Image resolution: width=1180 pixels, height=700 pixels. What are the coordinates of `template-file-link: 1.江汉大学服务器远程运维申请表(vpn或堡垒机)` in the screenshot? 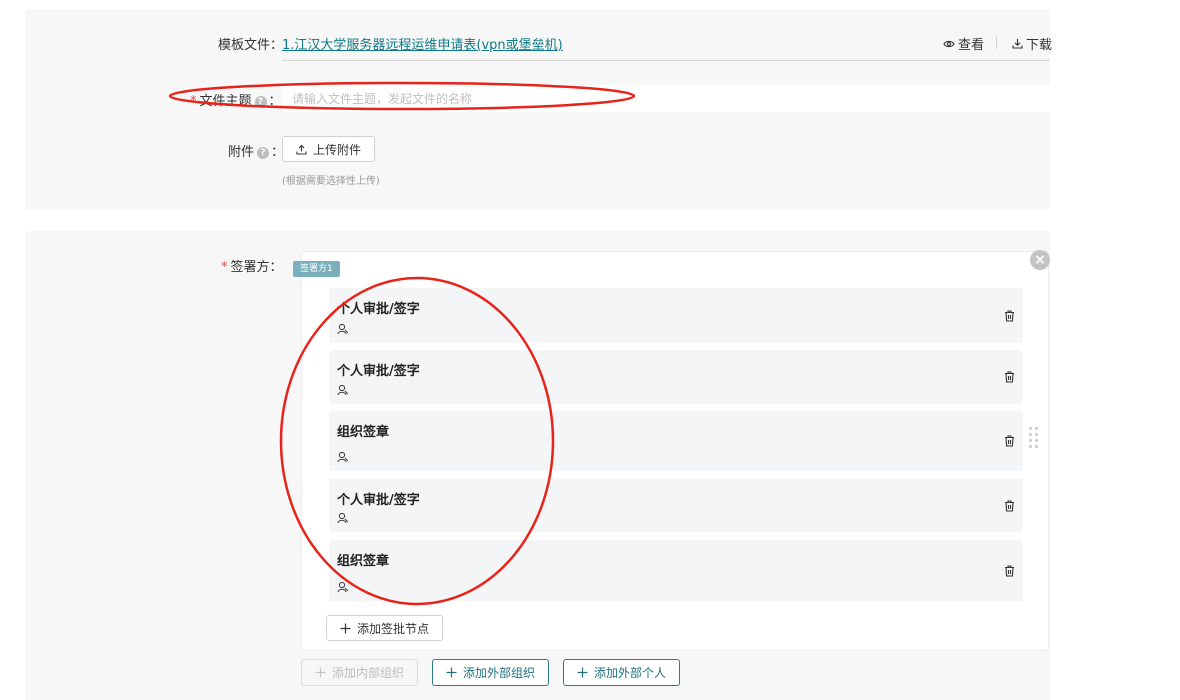 It's located at (422, 43).